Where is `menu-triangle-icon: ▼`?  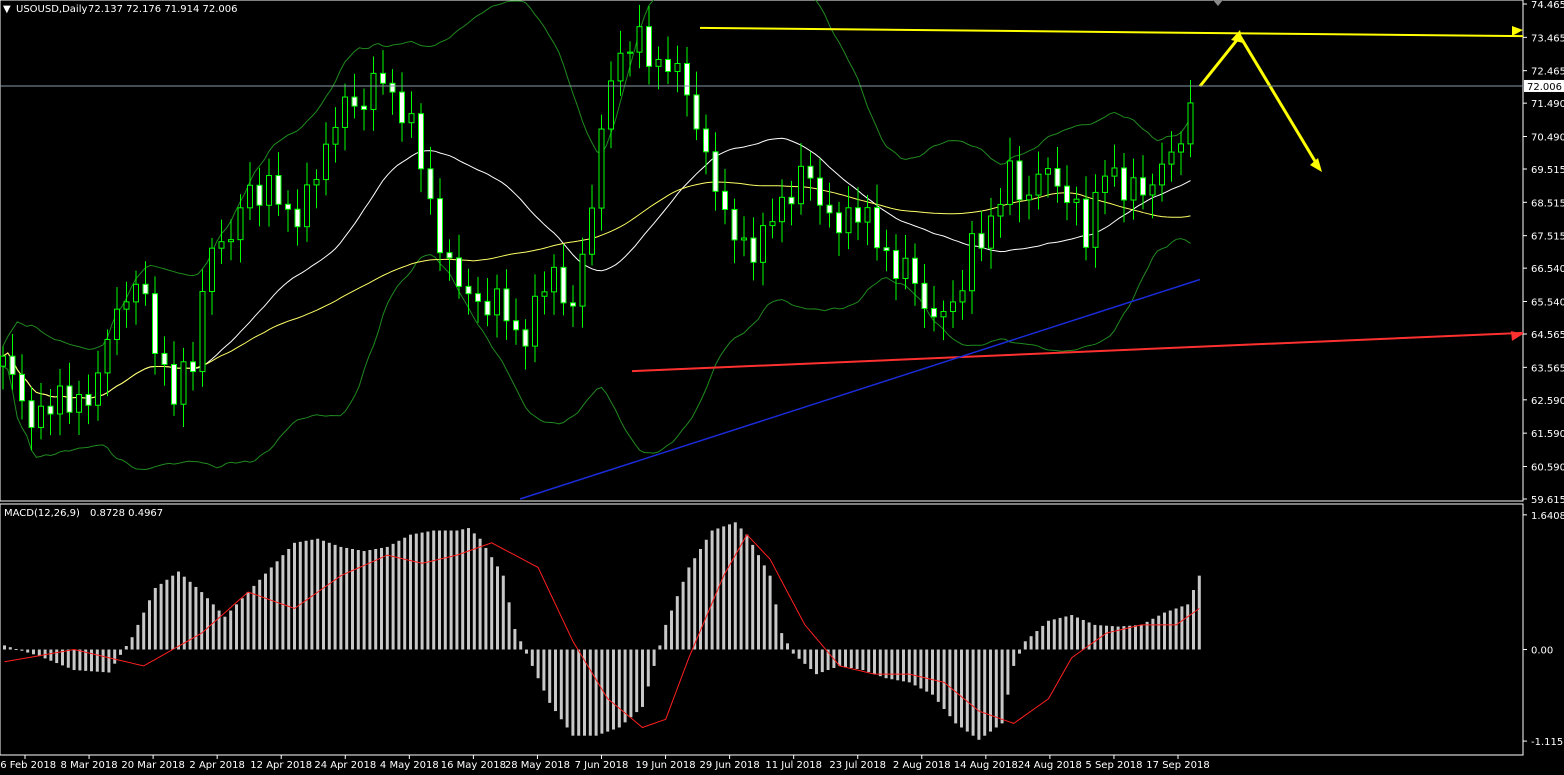
menu-triangle-icon: ▼ is located at coordinates (7, 9).